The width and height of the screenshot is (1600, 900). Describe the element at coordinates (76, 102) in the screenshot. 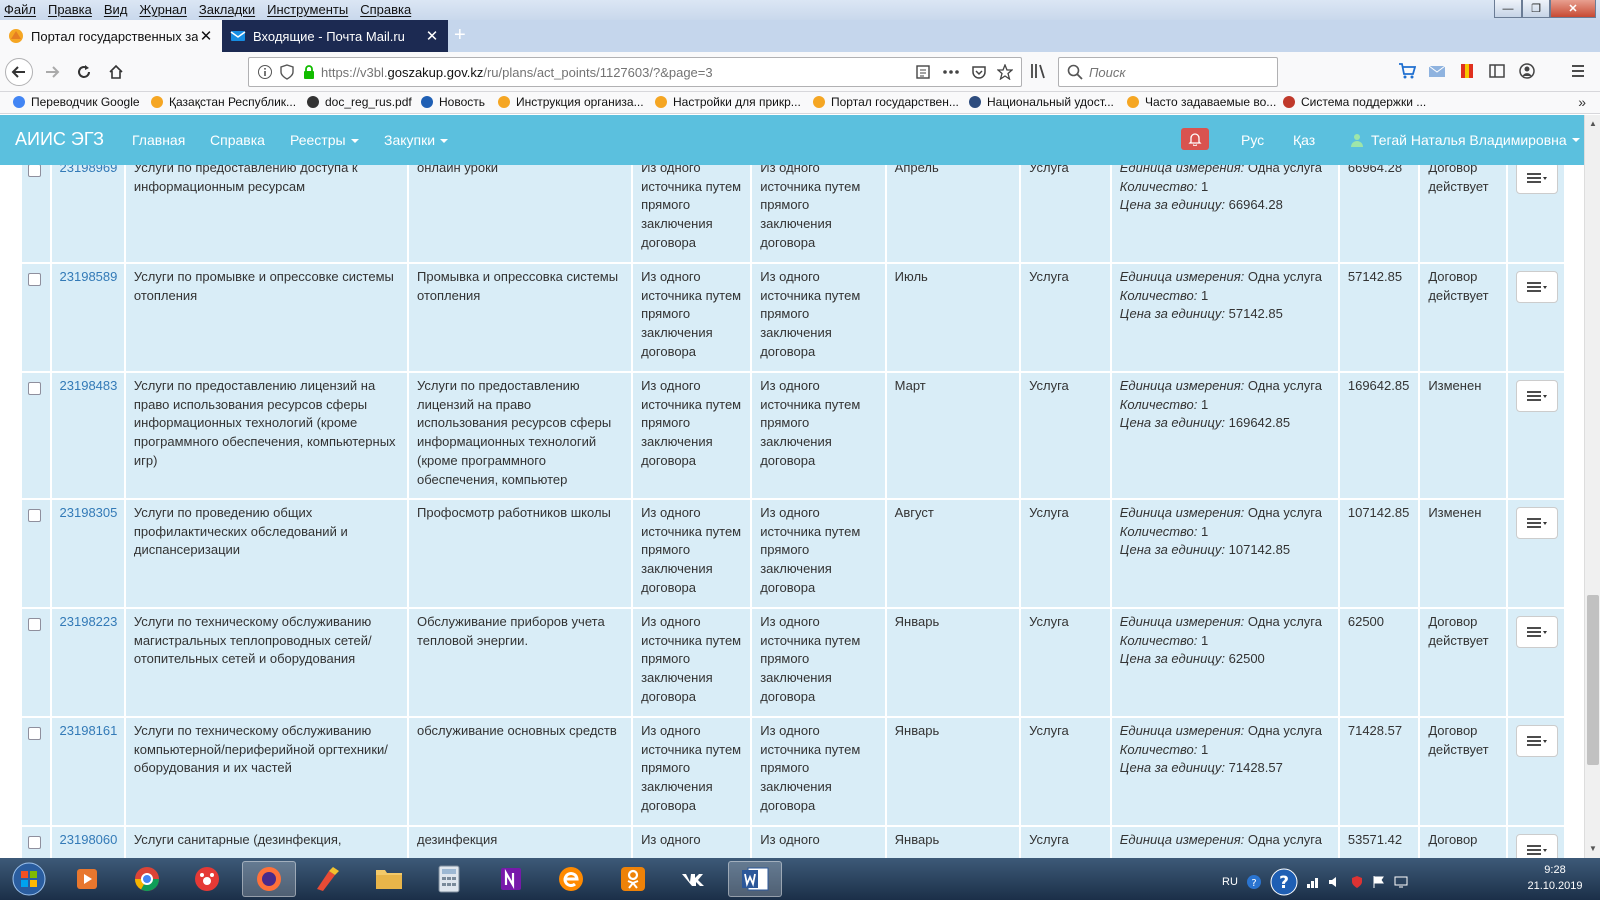

I see `bookmark-item: Переводчик Google` at that location.